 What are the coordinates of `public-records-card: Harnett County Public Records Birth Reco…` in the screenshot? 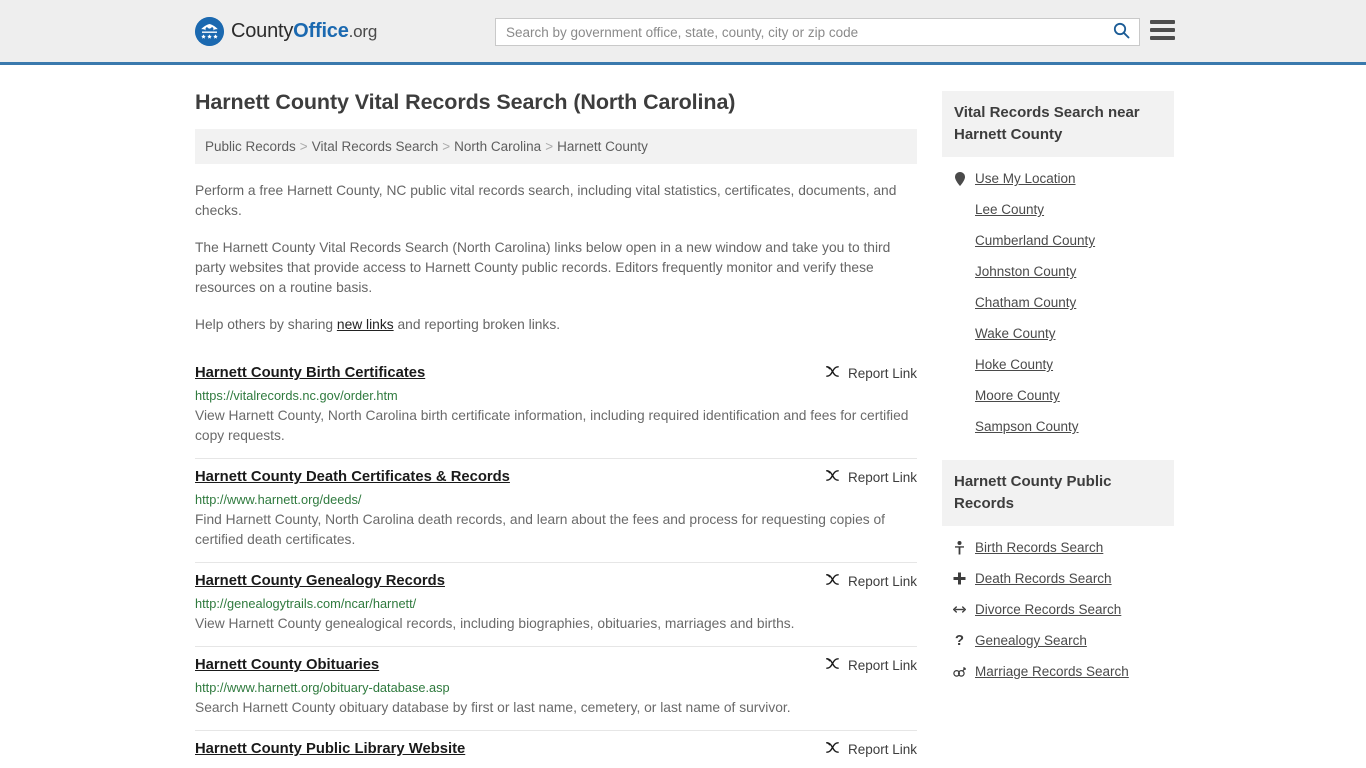 It's located at (1058, 573).